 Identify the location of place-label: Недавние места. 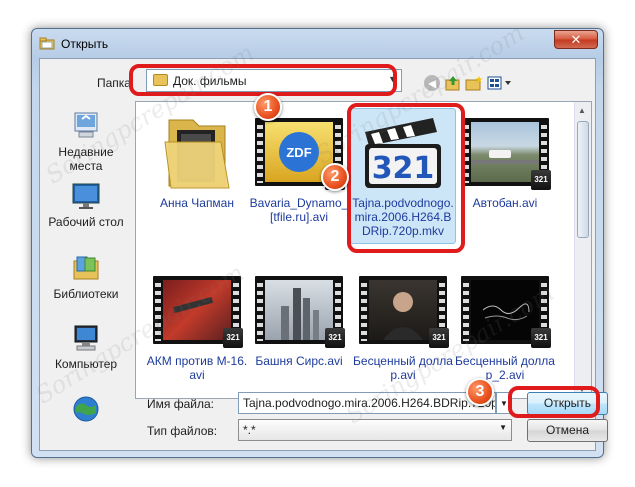
(86, 159).